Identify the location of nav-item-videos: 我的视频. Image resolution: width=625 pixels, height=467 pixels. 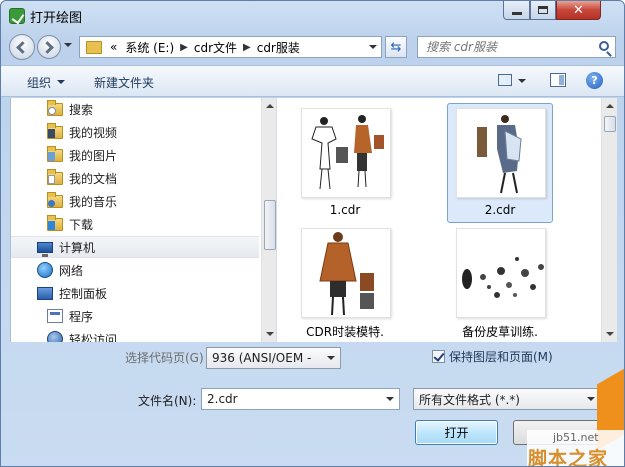
(135, 132).